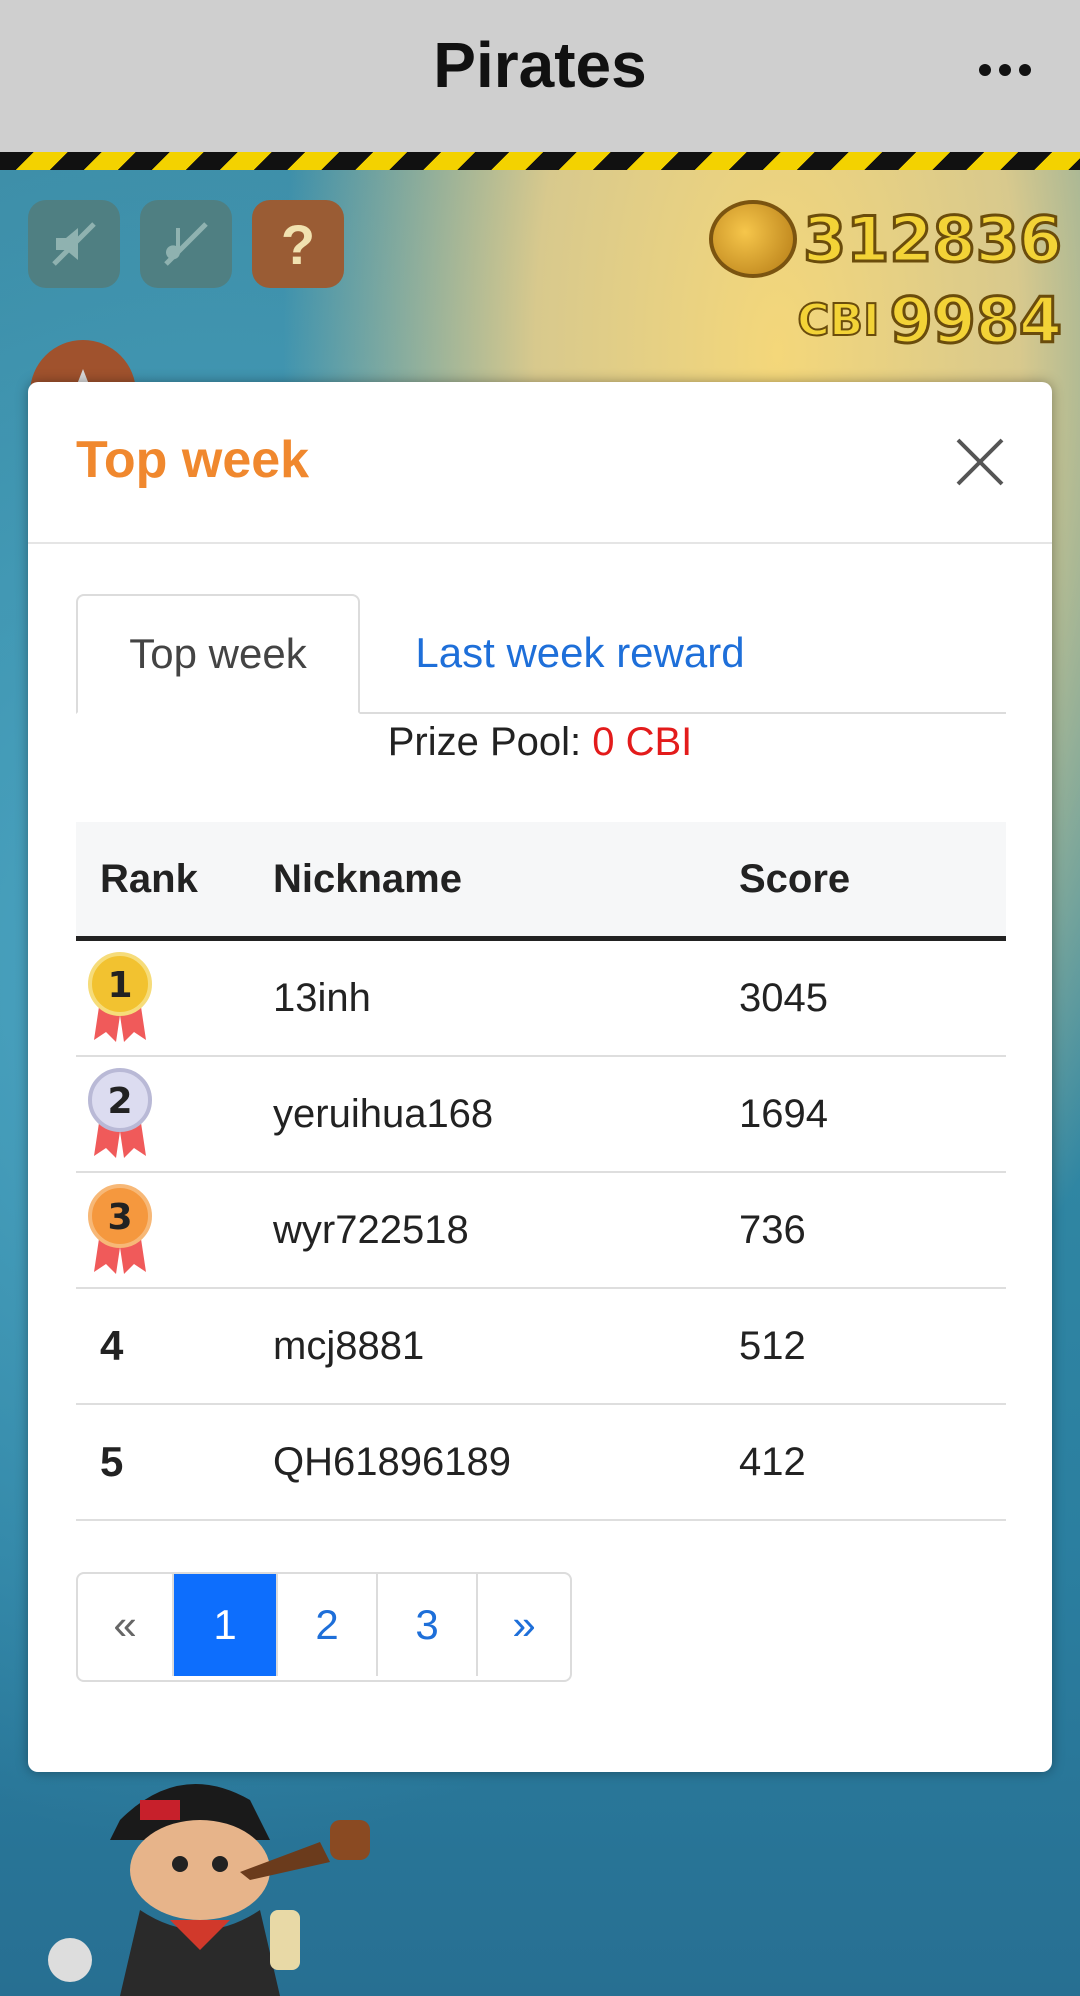  I want to click on modal-header: Top week, so click(540, 463).